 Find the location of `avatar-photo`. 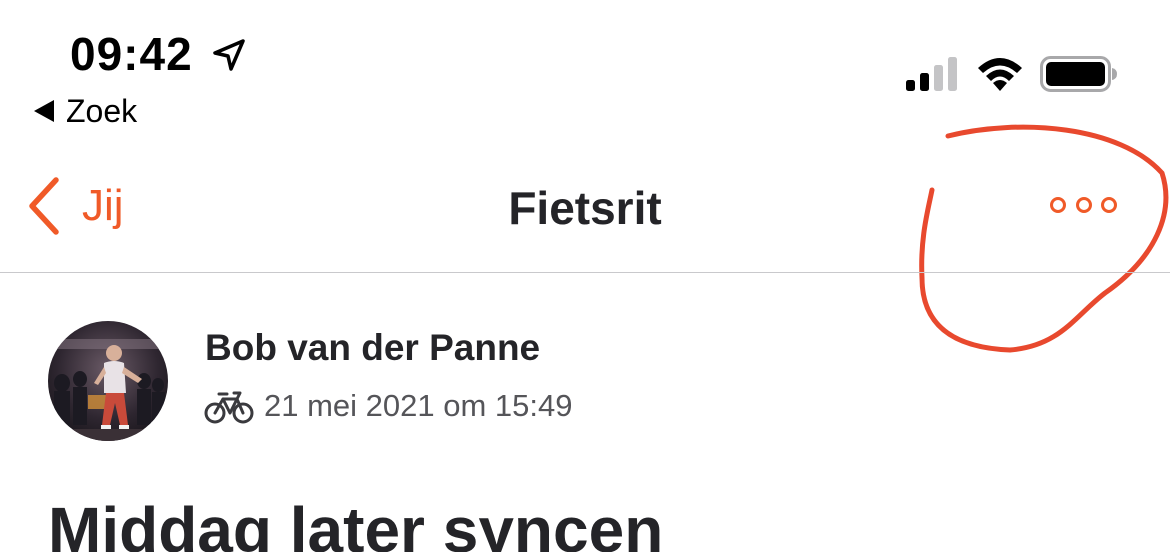

avatar-photo is located at coordinates (108, 381).